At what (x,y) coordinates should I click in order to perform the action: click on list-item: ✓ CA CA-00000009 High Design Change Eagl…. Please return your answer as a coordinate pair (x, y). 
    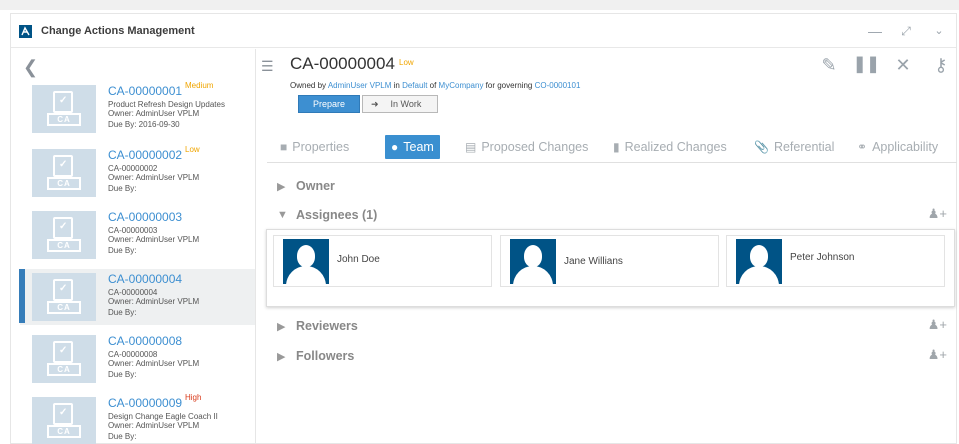
    Looking at the image, I should click on (137, 418).